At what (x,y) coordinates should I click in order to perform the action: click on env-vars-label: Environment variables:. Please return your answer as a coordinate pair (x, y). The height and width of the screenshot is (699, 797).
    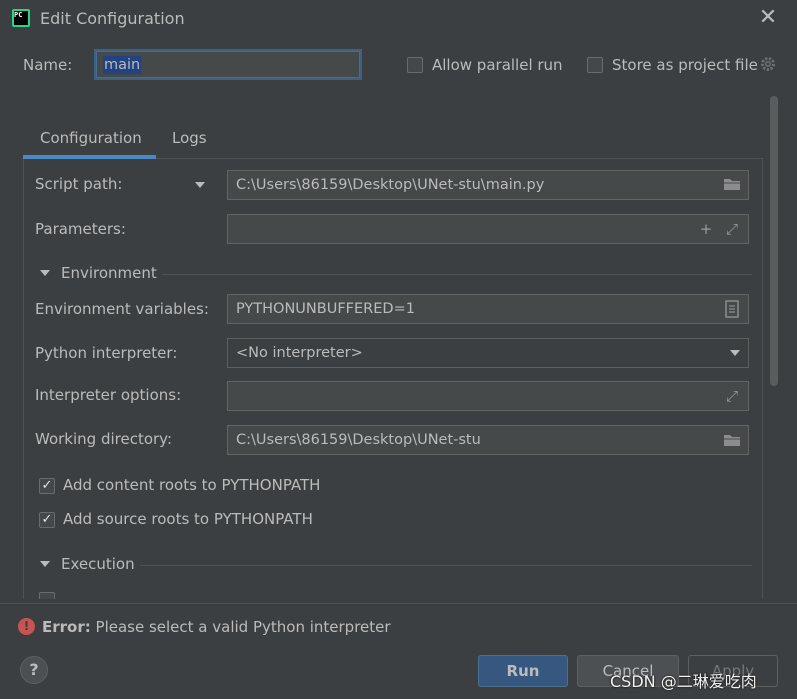
    Looking at the image, I should click on (122, 309).